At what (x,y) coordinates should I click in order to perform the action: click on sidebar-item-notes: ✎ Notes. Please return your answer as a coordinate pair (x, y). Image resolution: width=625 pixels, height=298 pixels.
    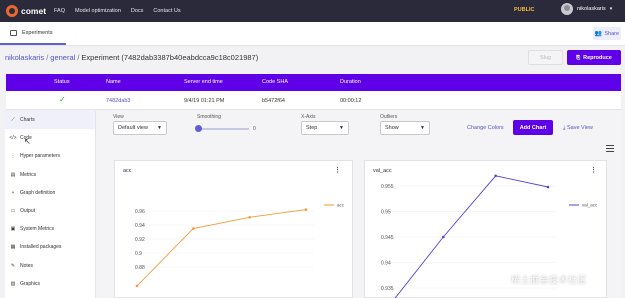
    Looking at the image, I should click on (50, 266).